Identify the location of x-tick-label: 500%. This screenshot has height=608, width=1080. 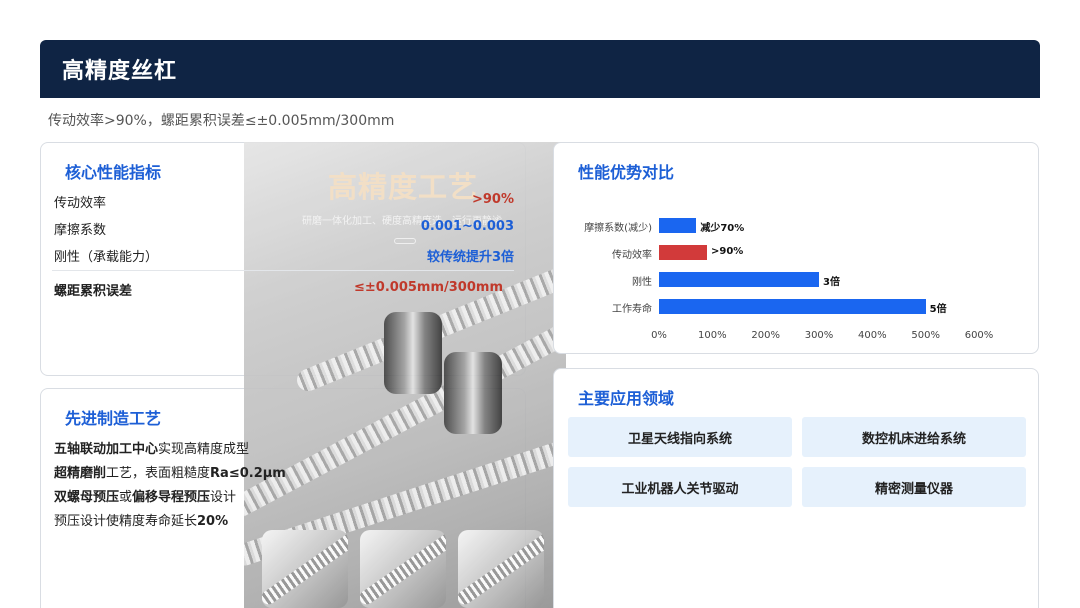
(925, 335).